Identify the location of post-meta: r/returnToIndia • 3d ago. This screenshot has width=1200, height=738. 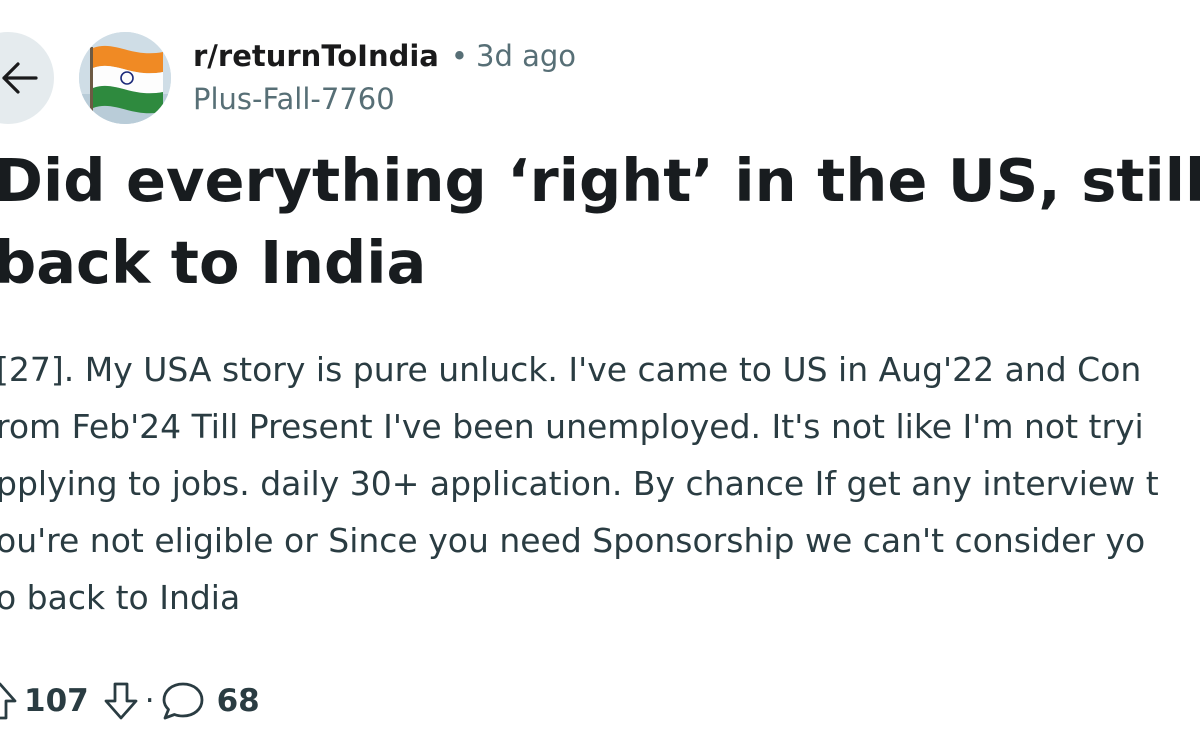
(384, 56).